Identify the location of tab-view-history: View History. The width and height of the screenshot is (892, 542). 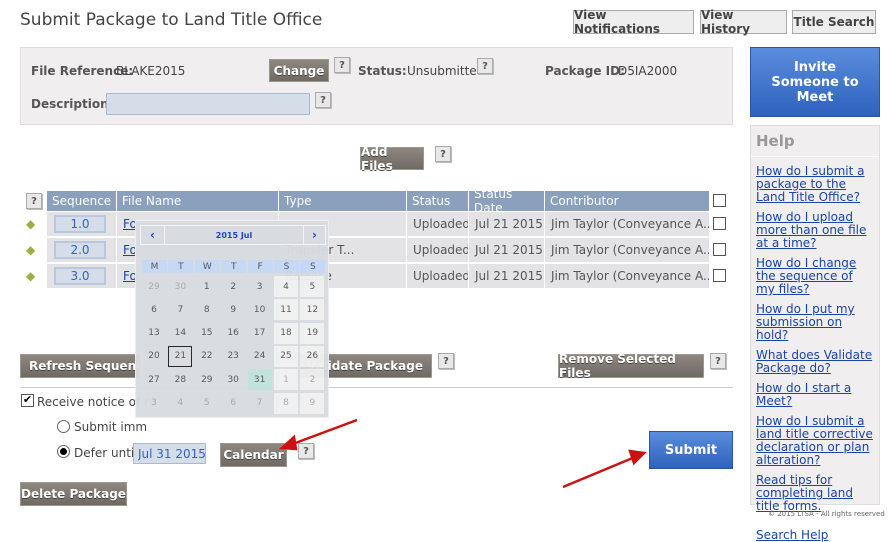
(743, 22).